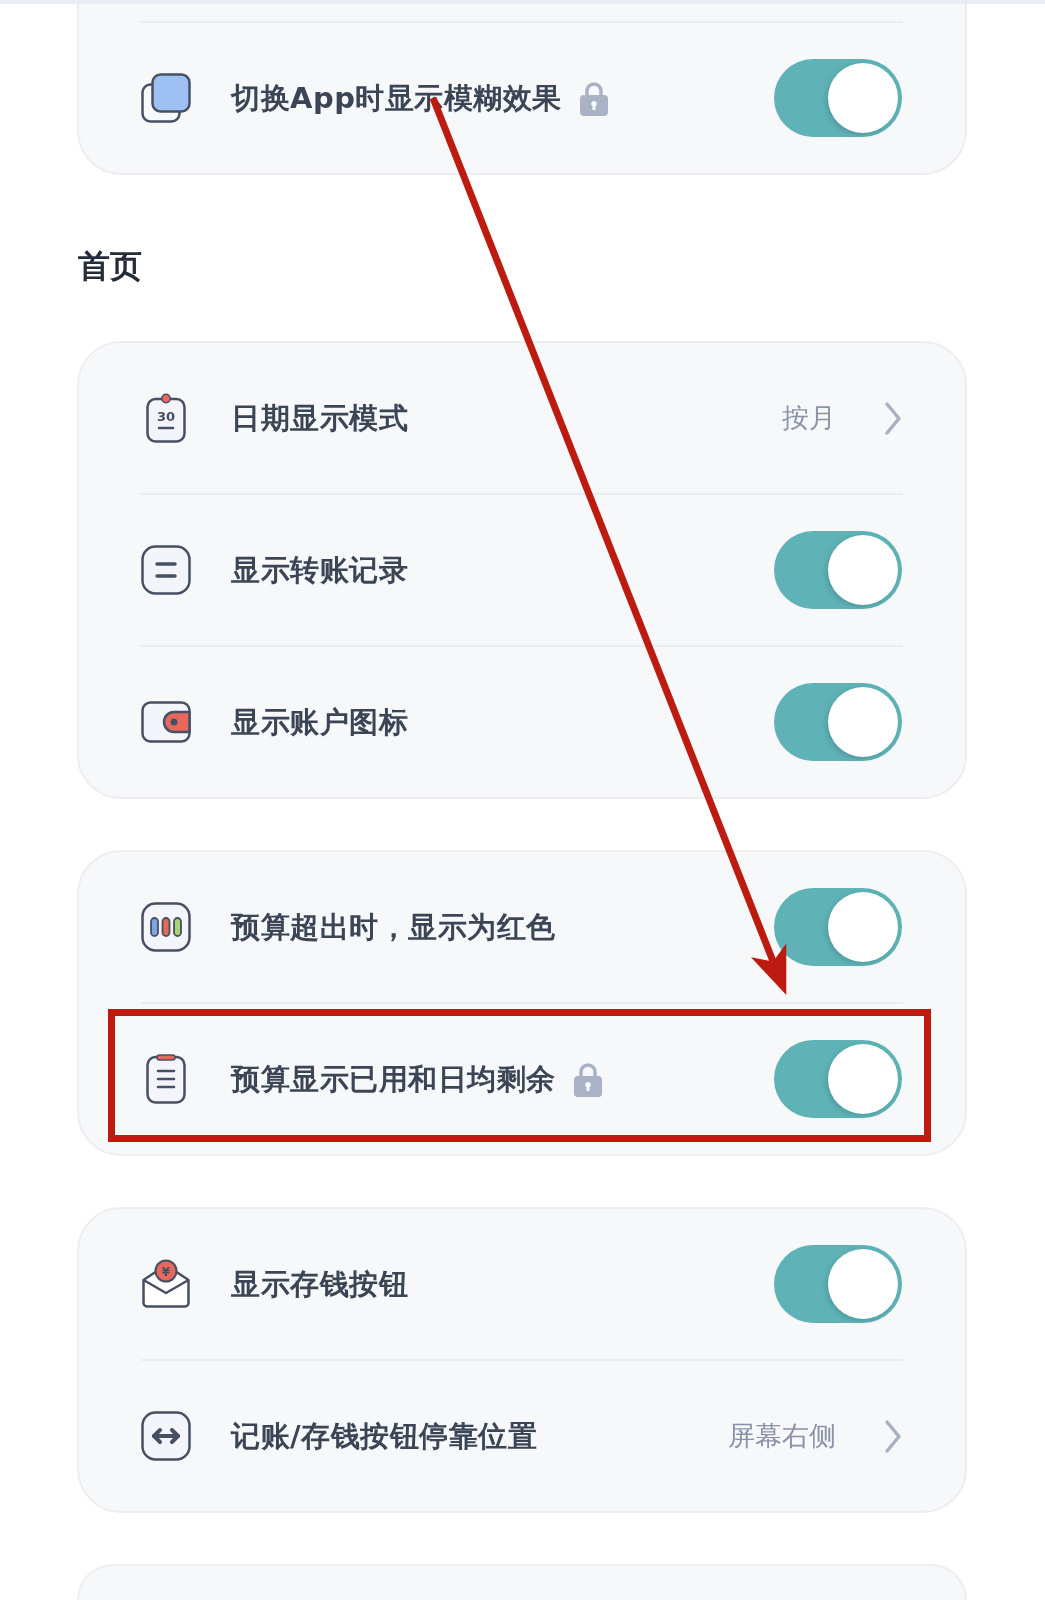  Describe the element at coordinates (782, 1436) in the screenshot. I see `setting-value: 屏幕右侧` at that location.